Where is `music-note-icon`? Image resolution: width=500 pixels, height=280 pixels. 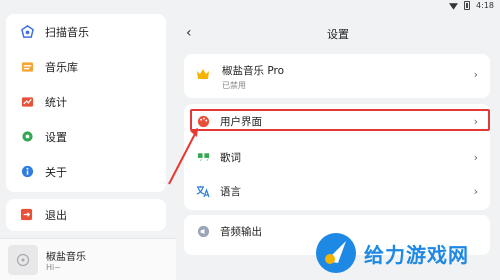 music-note-icon is located at coordinates (23, 260).